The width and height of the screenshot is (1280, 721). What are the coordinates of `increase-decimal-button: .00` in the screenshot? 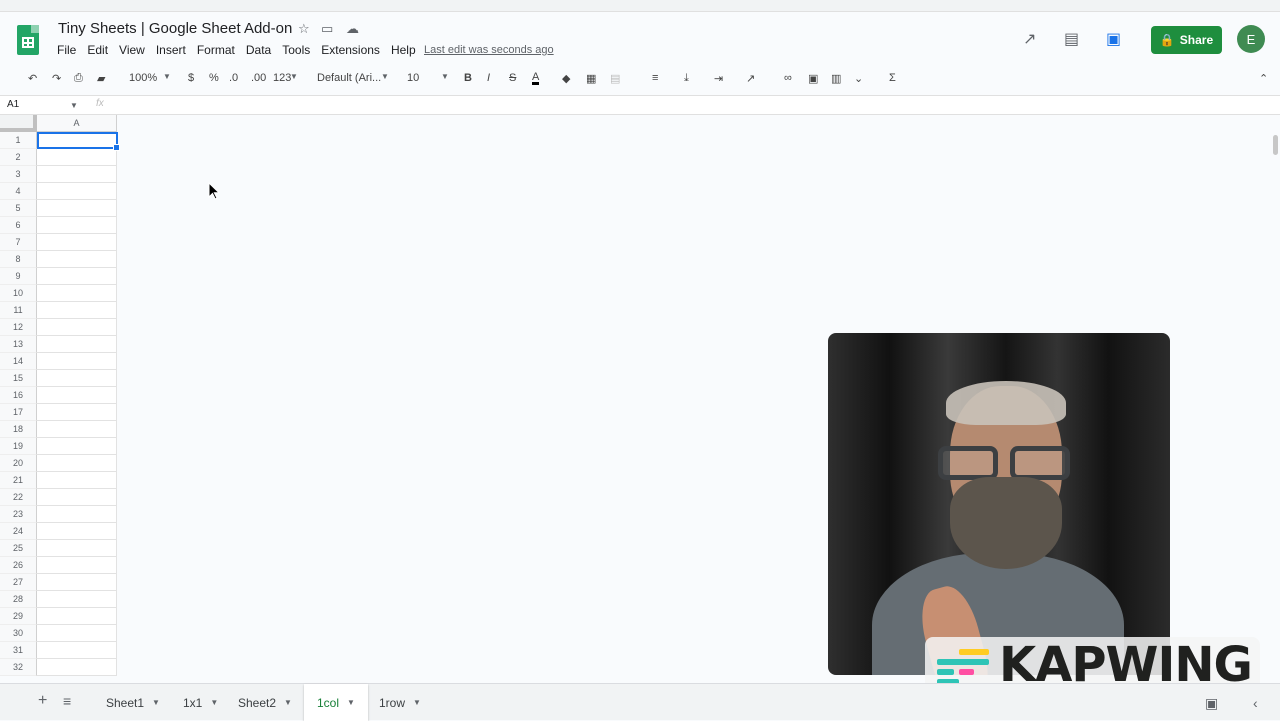 It's located at (258, 78).